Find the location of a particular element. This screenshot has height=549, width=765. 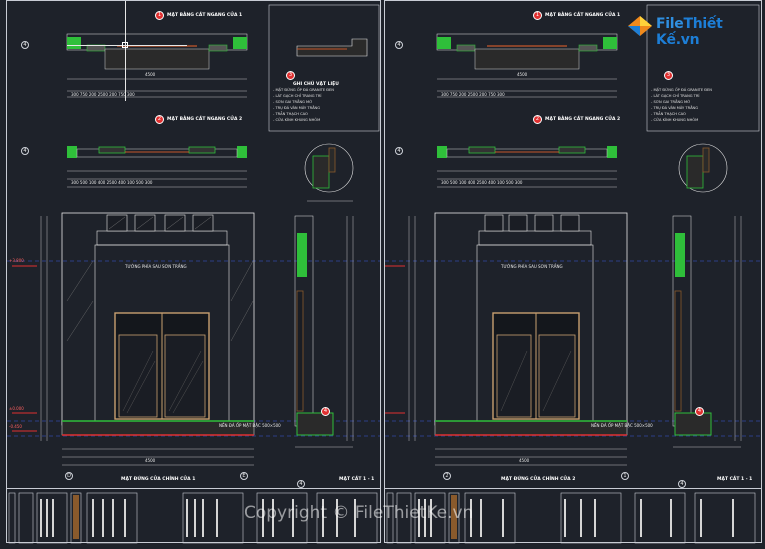

level-mark: +3.800 is located at coordinates (16, 260).